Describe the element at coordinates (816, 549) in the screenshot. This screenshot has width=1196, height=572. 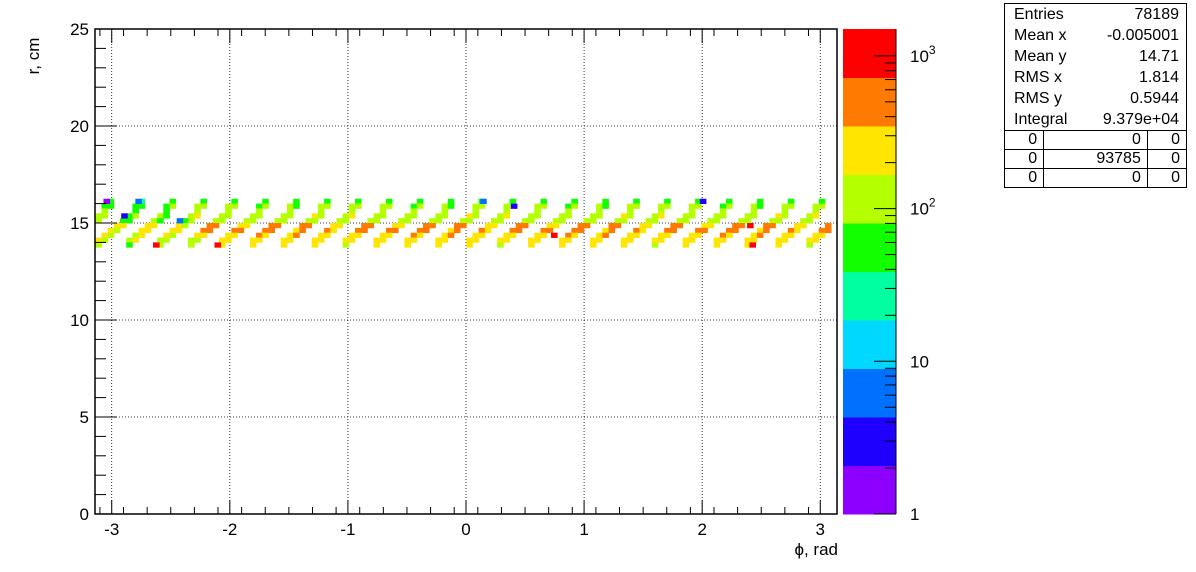
I see `x-axis-label: ϕ, rad` at that location.